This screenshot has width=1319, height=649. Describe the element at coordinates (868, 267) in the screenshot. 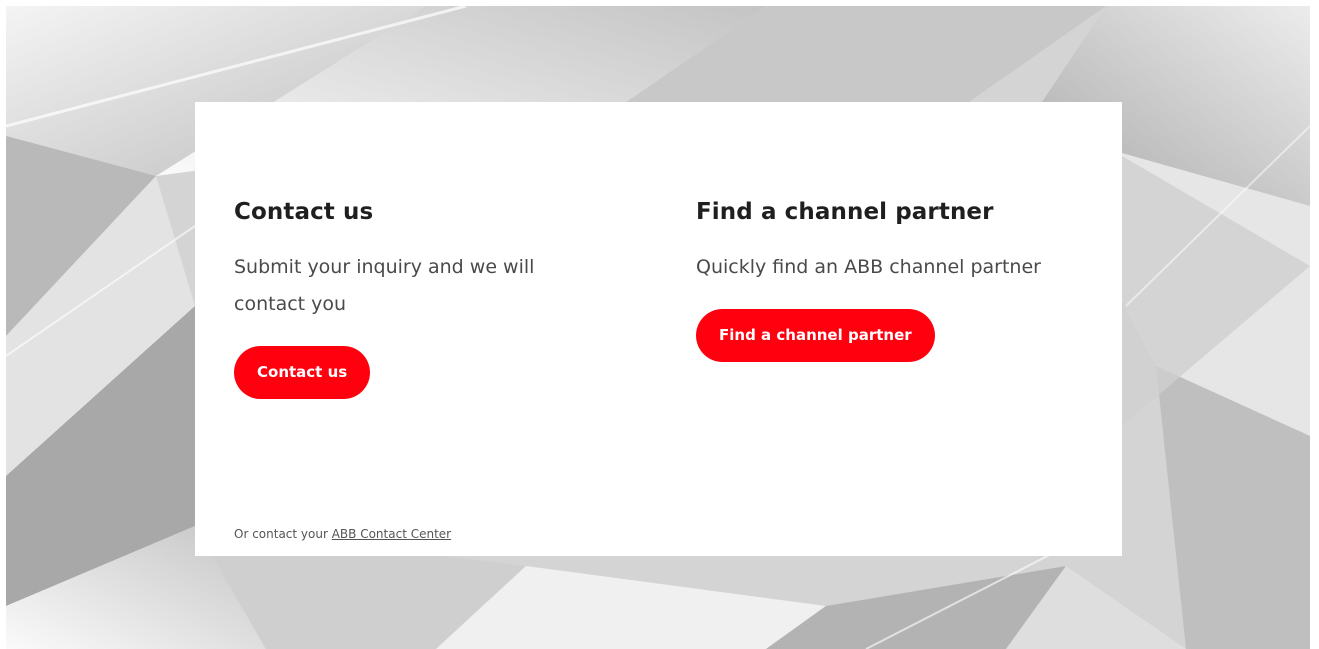

I see `channel-partner-description: Quickly find an ABB channel partner` at that location.